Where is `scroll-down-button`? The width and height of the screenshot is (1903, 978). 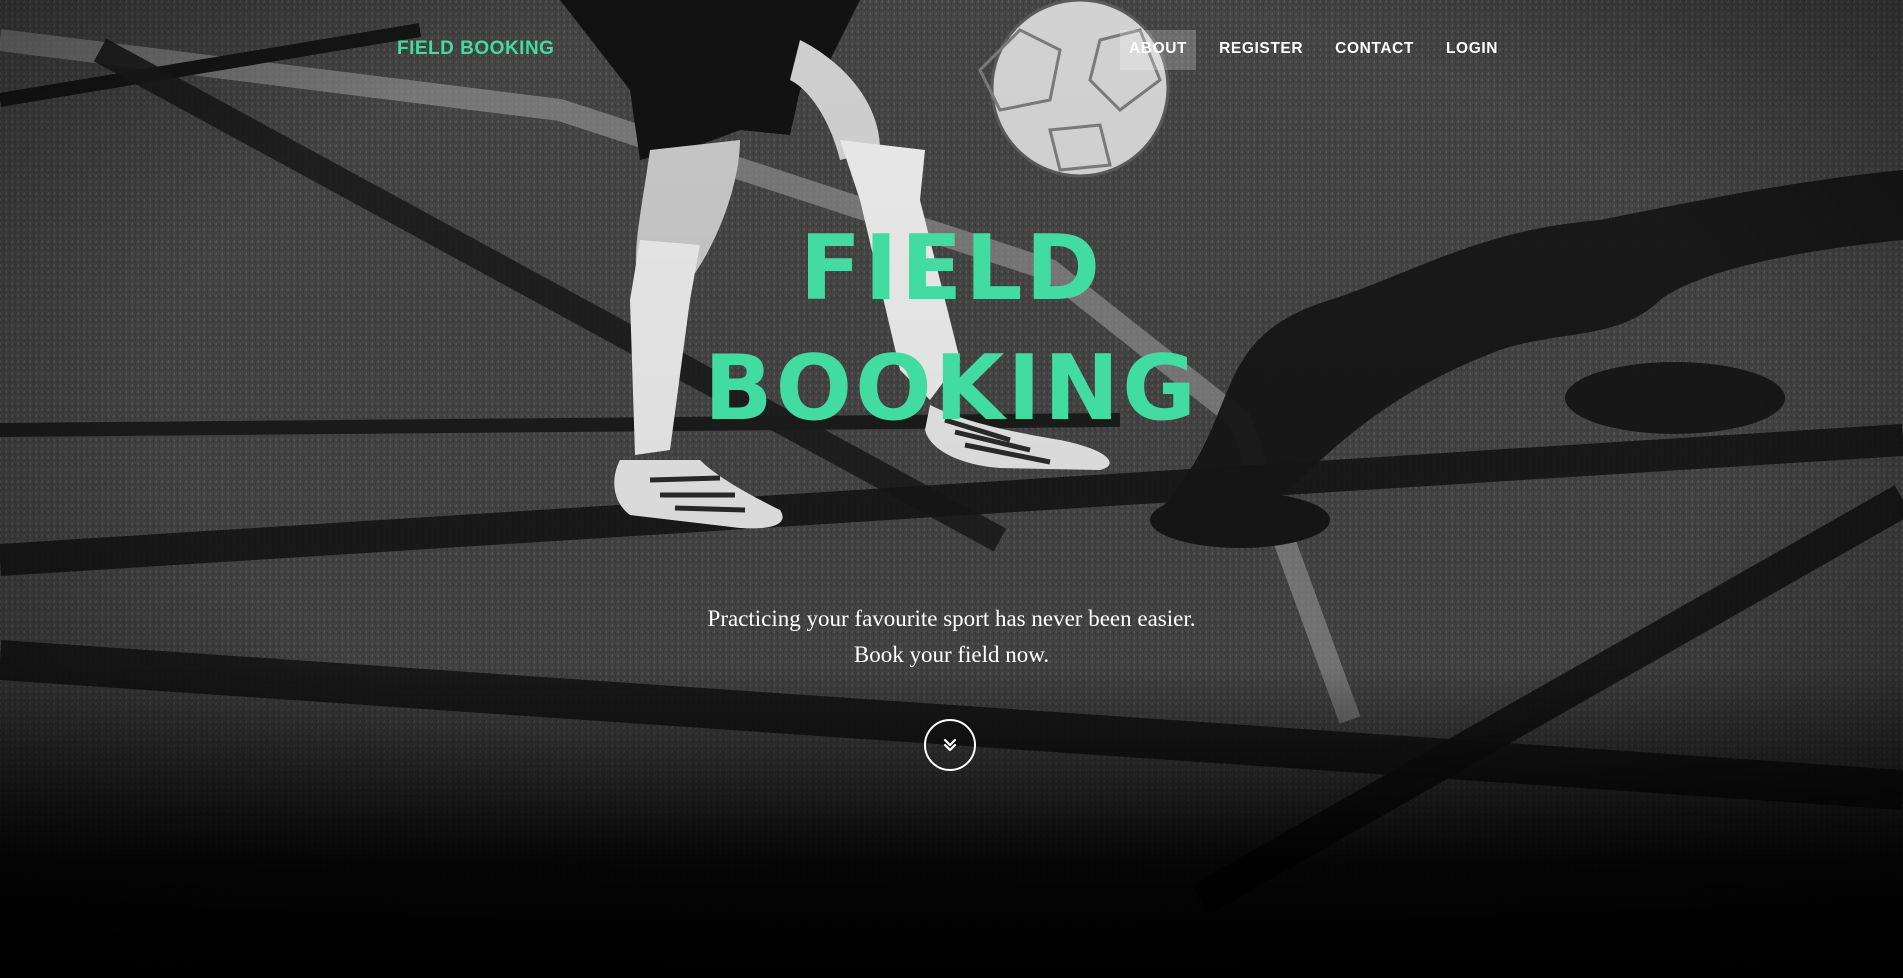 scroll-down-button is located at coordinates (950, 745).